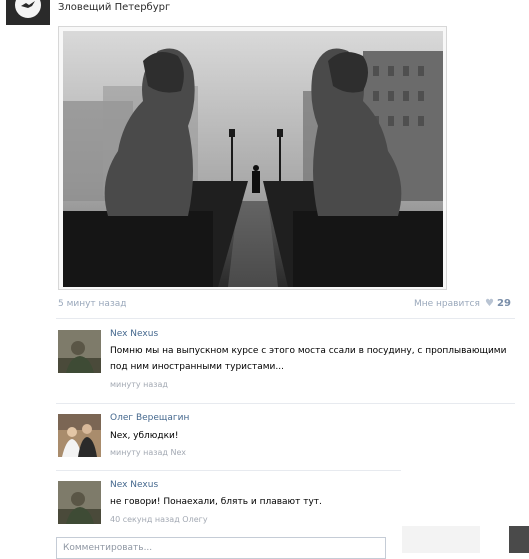 This screenshot has width=529, height=559. I want to click on group-avatar, so click(28, 12).